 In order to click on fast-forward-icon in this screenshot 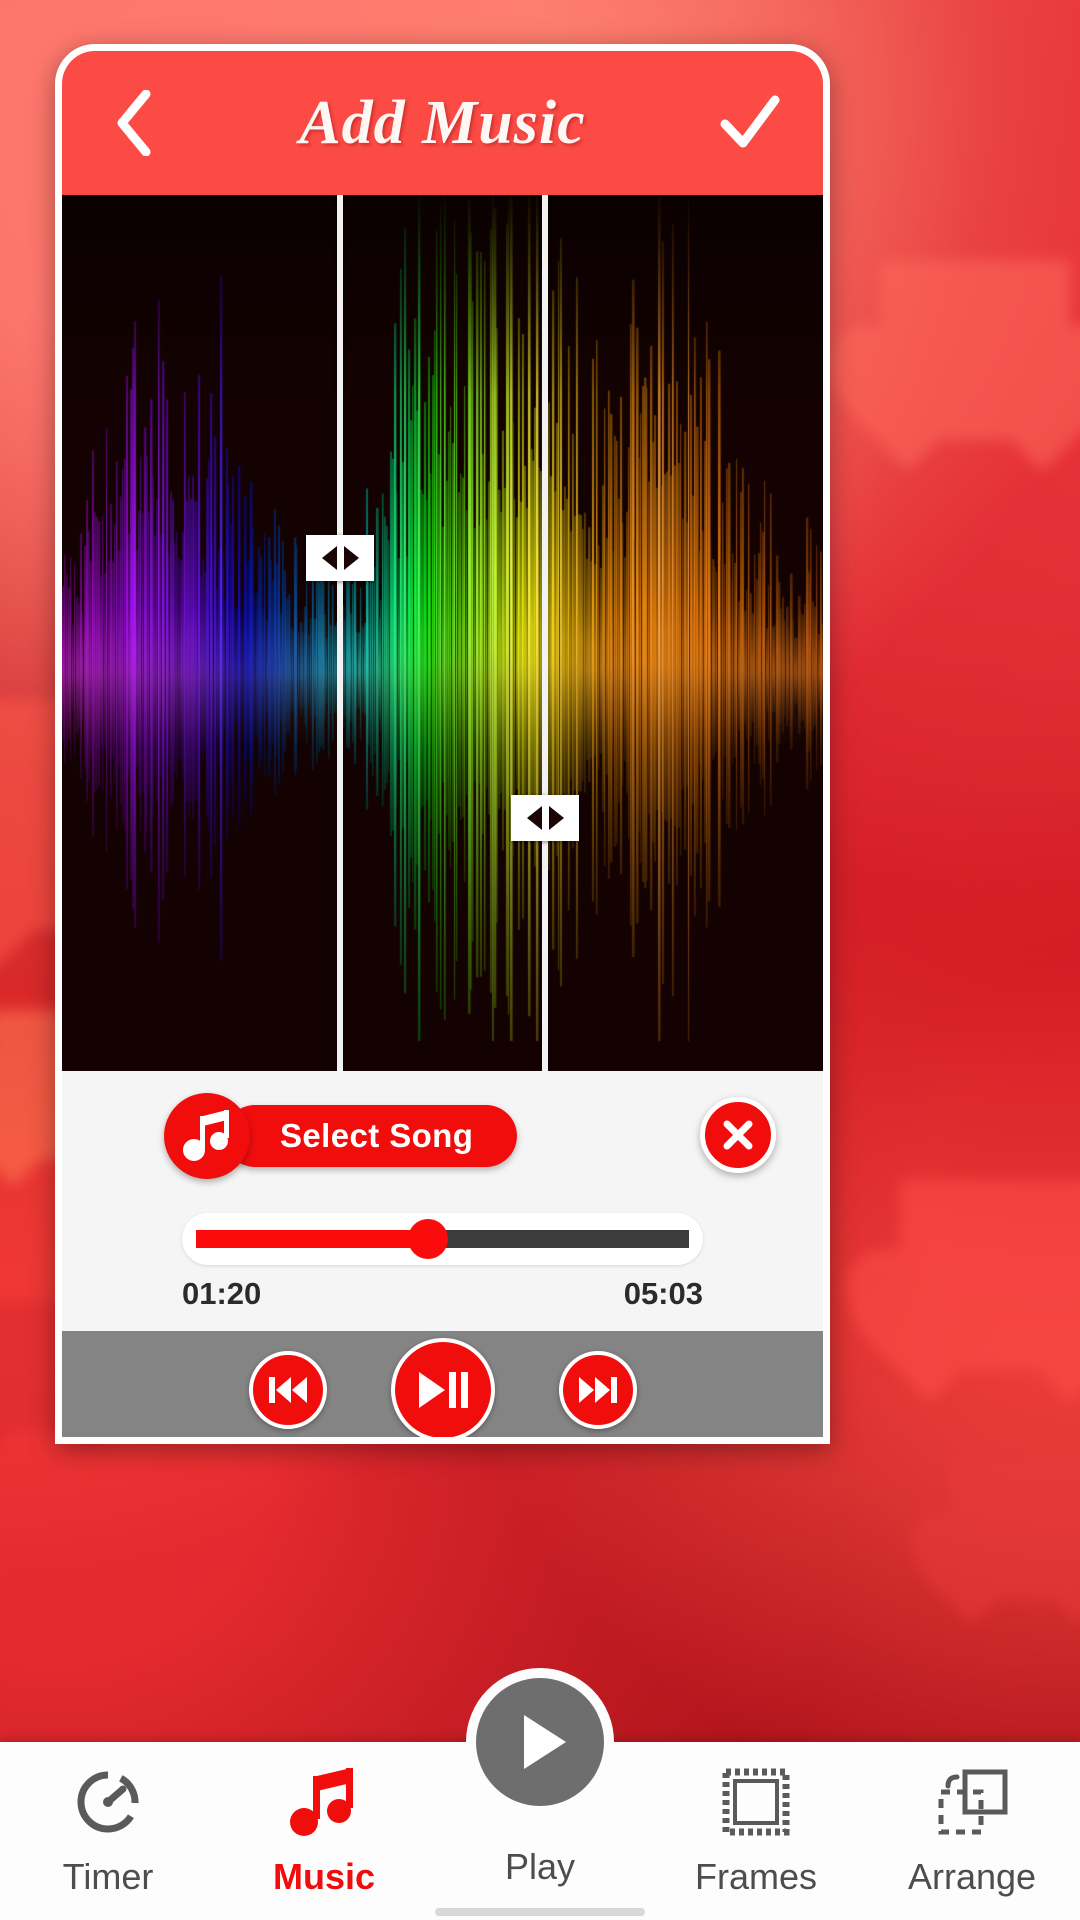, I will do `click(597, 1390)`.